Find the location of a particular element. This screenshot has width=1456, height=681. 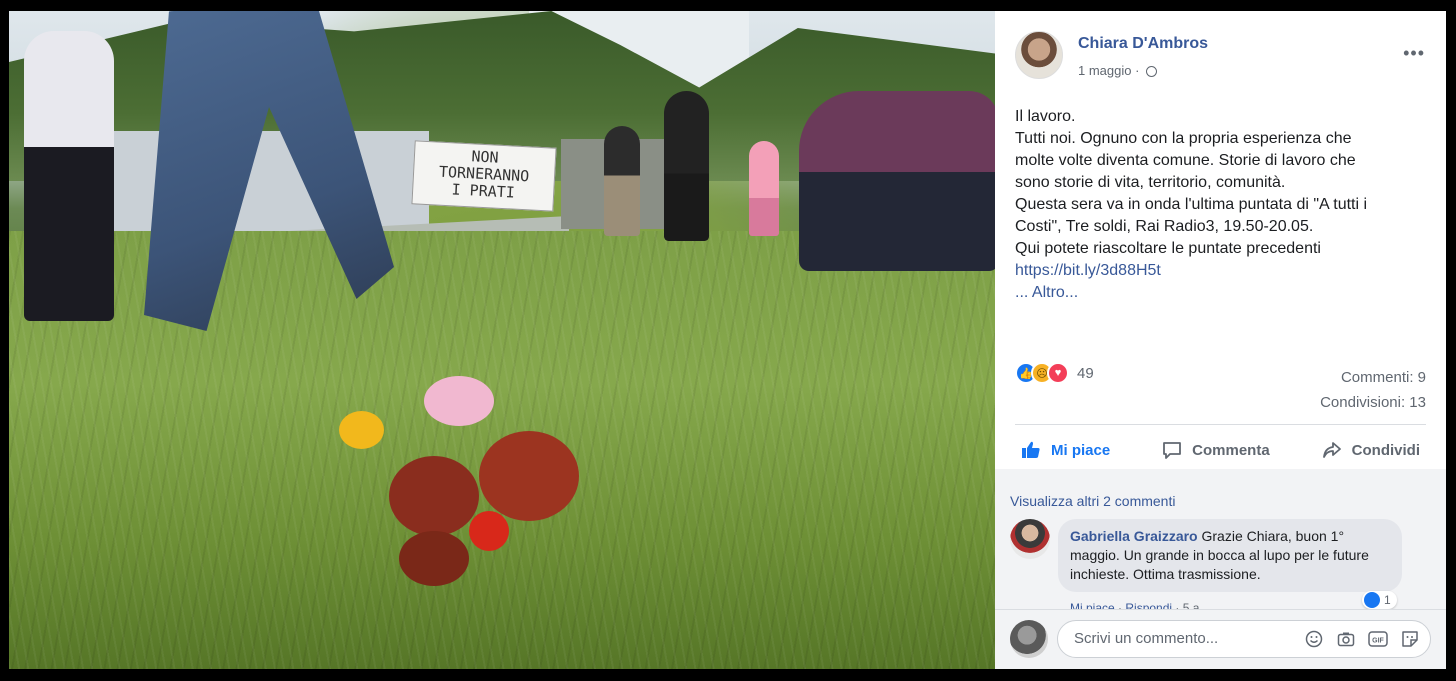

view-more-comments-link: Visualizza altri 2 commenti is located at coordinates (1092, 501).